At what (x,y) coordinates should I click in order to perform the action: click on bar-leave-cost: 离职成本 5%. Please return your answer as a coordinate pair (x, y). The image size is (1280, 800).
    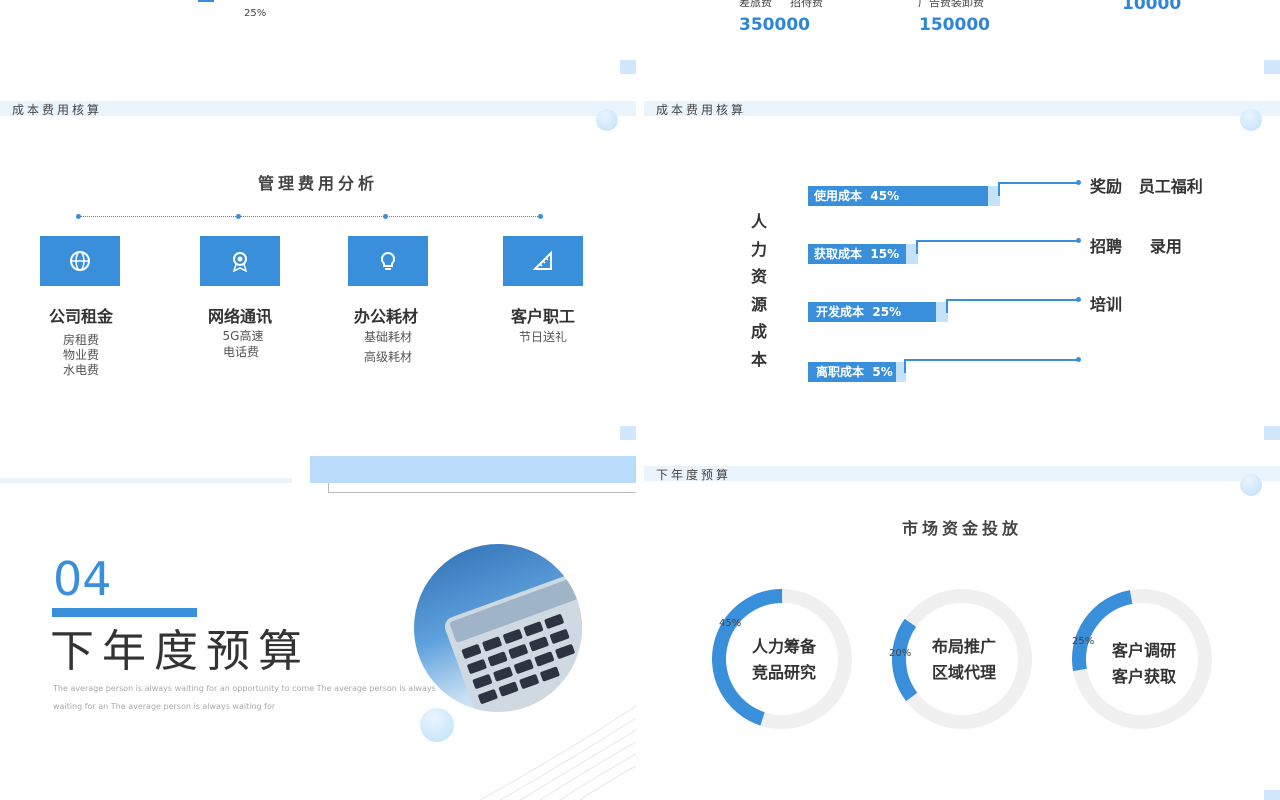
    Looking at the image, I should click on (852, 372).